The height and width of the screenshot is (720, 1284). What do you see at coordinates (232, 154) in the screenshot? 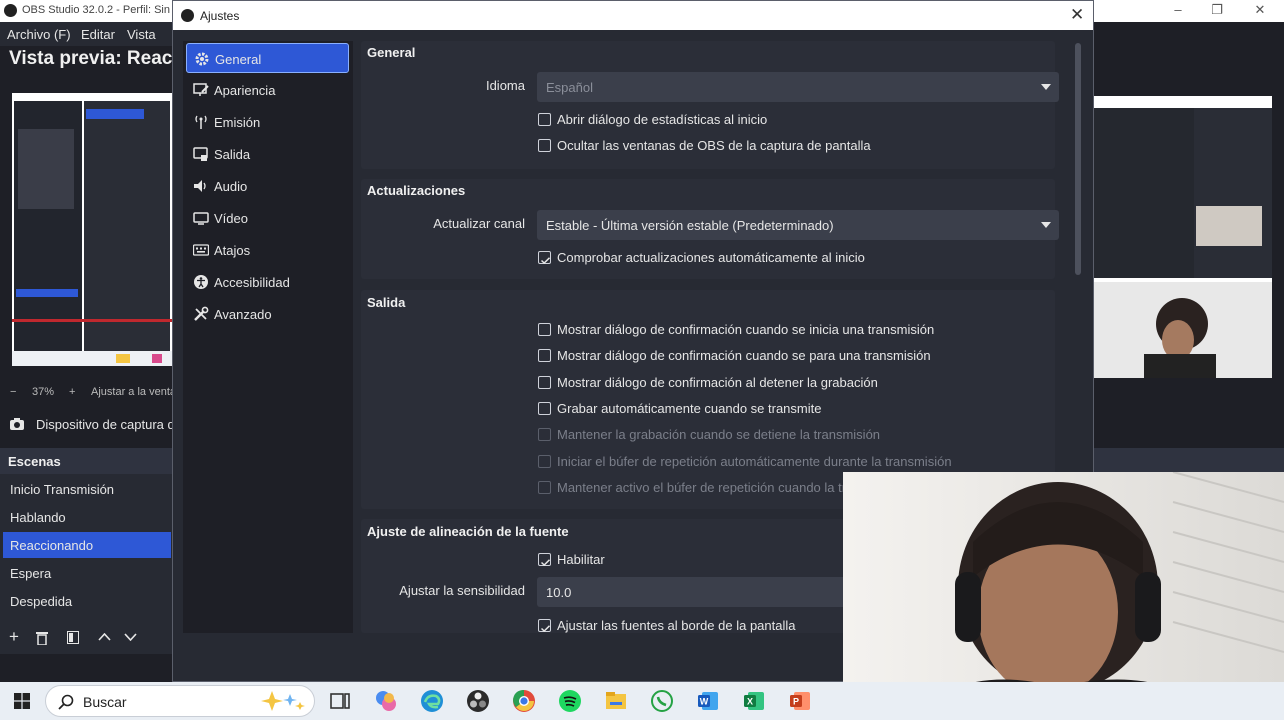
I see `nav-label: Salida` at bounding box center [232, 154].